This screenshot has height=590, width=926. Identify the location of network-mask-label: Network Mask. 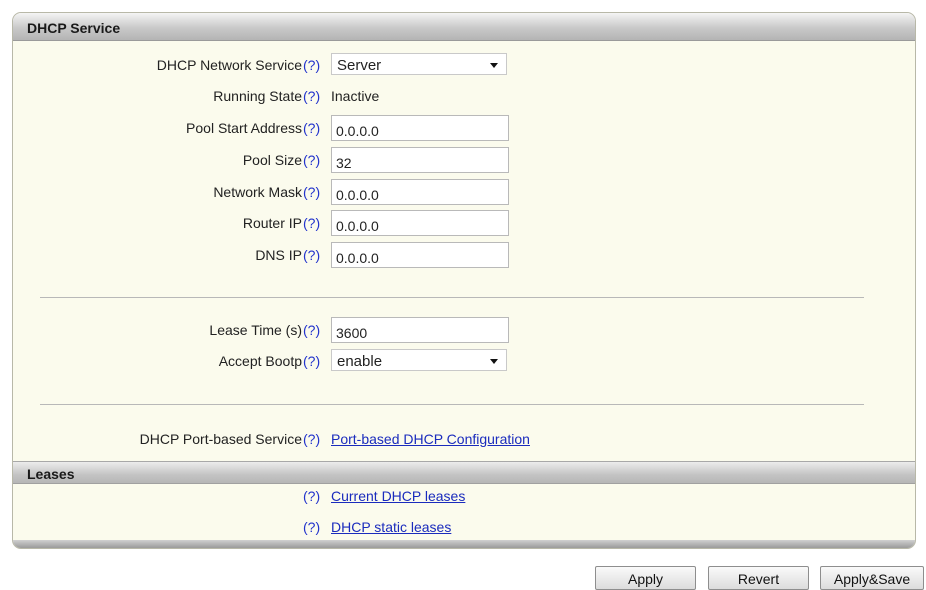
(257, 192).